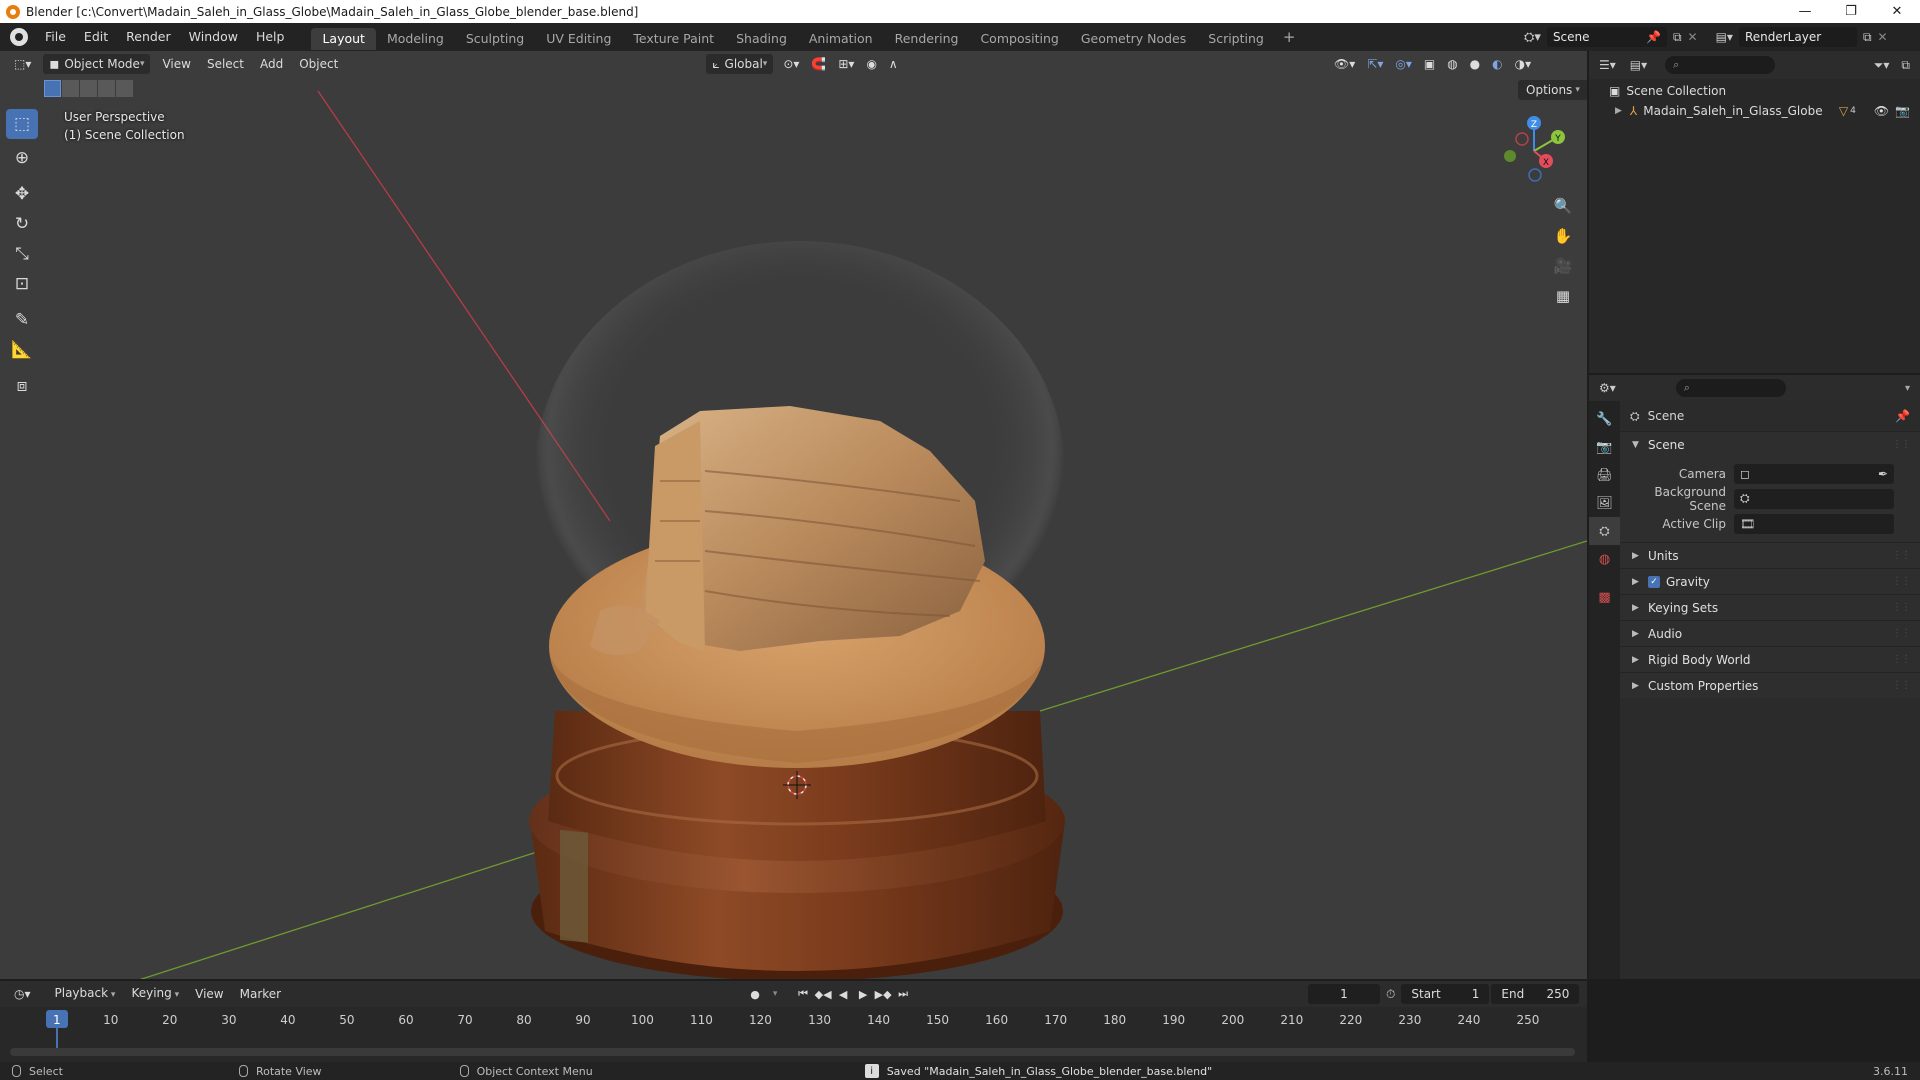 The height and width of the screenshot is (1080, 1920). I want to click on tab-texture-paint: Texture Paint, so click(673, 39).